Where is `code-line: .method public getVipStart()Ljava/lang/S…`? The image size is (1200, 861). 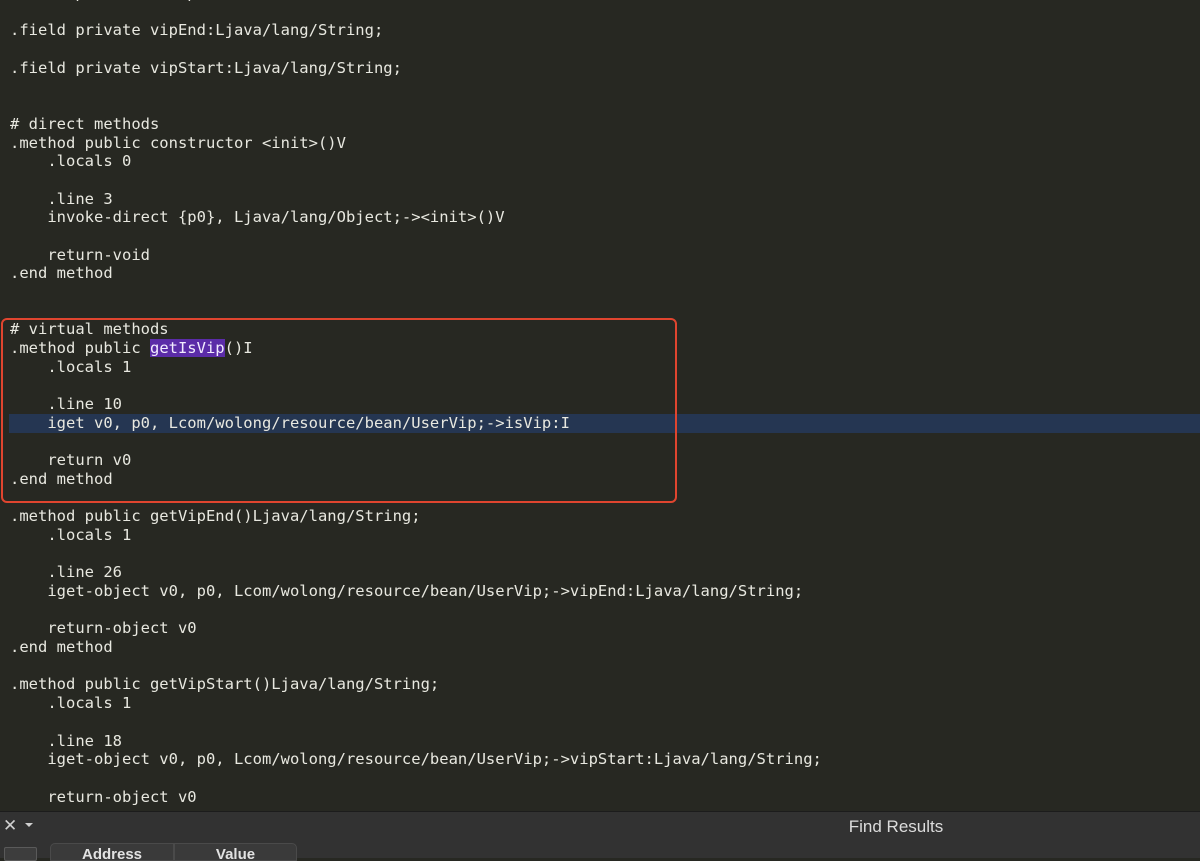
code-line: .method public getVipStart()Ljava/lang/S… is located at coordinates (600, 684).